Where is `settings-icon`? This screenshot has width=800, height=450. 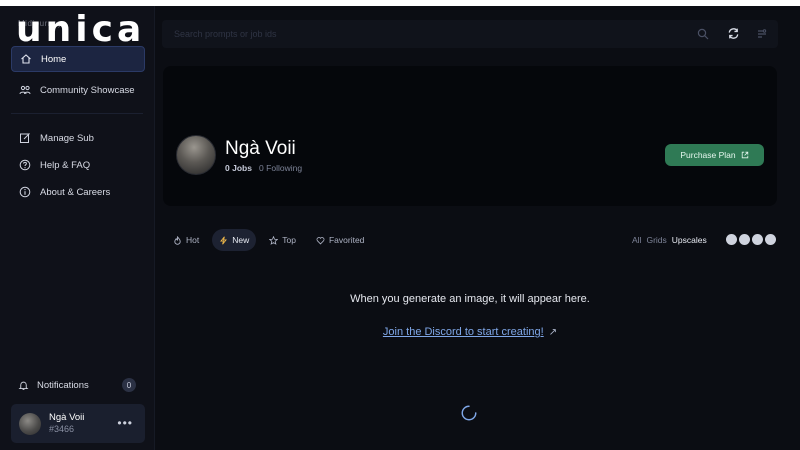 settings-icon is located at coordinates (762, 34).